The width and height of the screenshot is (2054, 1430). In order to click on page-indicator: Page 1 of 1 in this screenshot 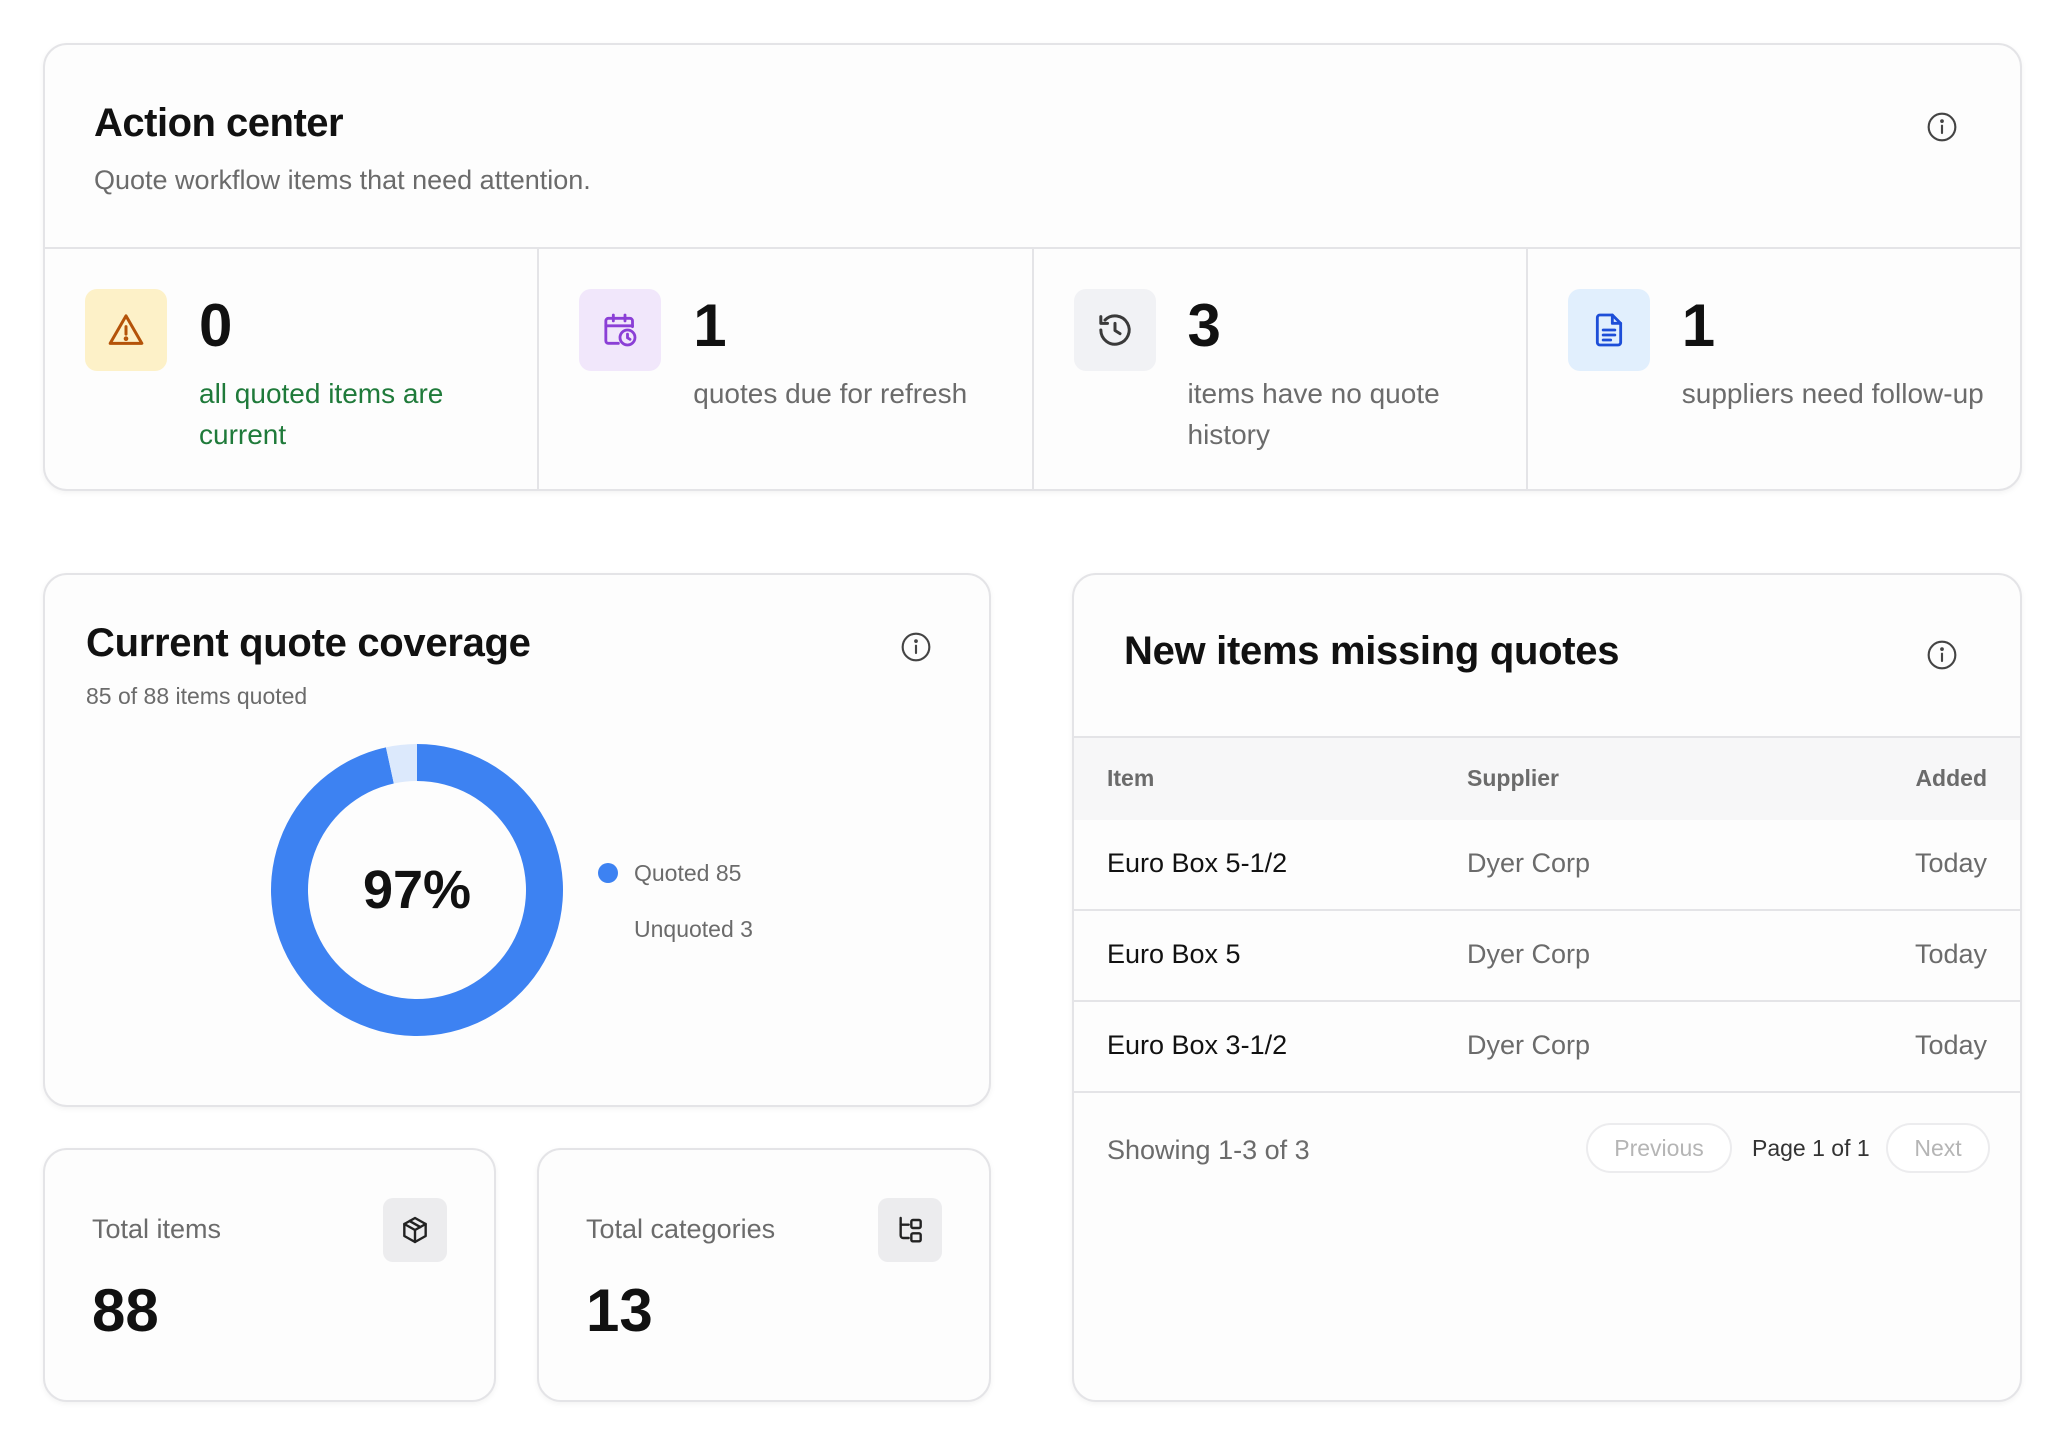, I will do `click(1811, 1148)`.